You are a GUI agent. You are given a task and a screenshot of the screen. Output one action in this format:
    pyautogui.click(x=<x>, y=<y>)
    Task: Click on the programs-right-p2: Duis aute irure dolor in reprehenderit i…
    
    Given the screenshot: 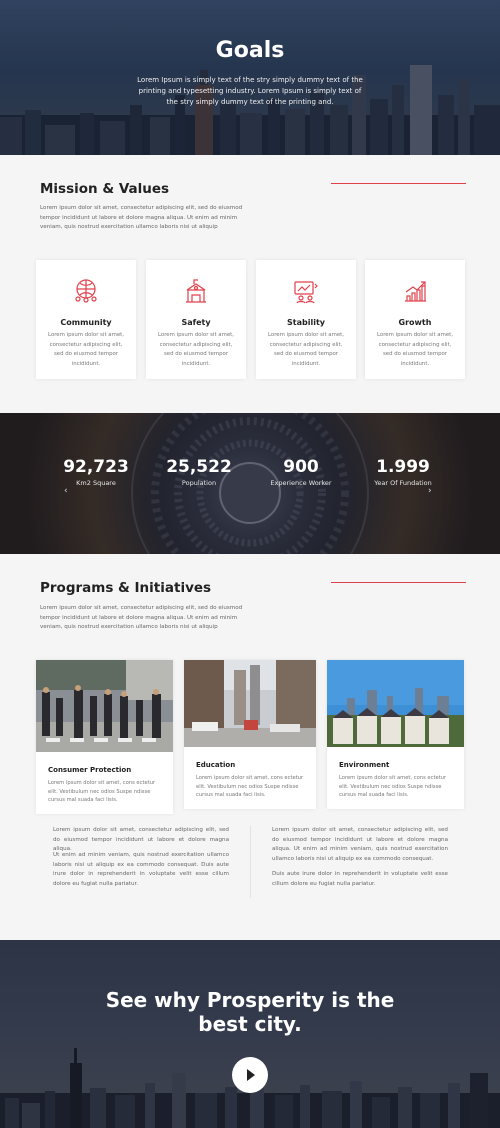 What is the action you would take?
    pyautogui.click(x=360, y=879)
    